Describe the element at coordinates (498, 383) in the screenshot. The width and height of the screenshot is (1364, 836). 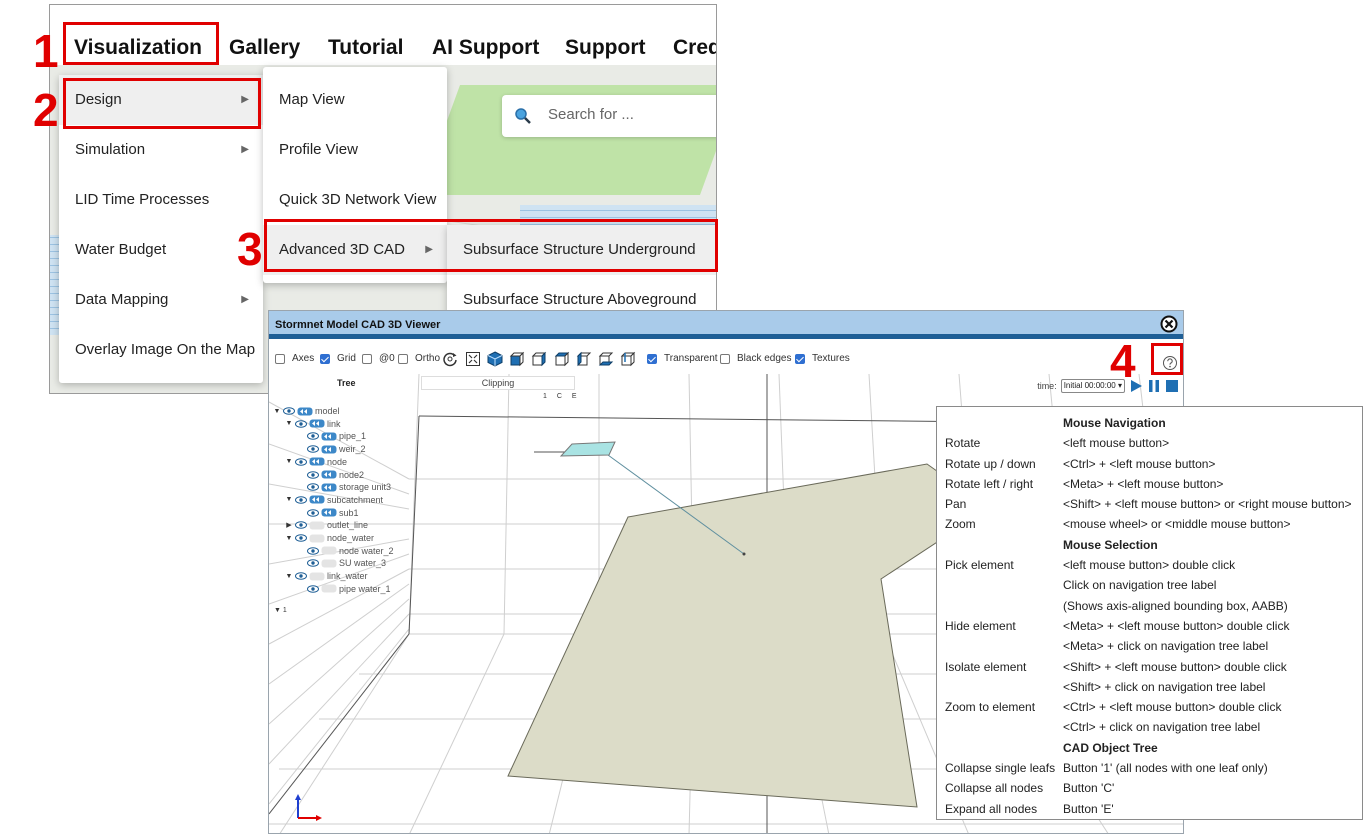
I see `clipping-tab: Clipping` at that location.